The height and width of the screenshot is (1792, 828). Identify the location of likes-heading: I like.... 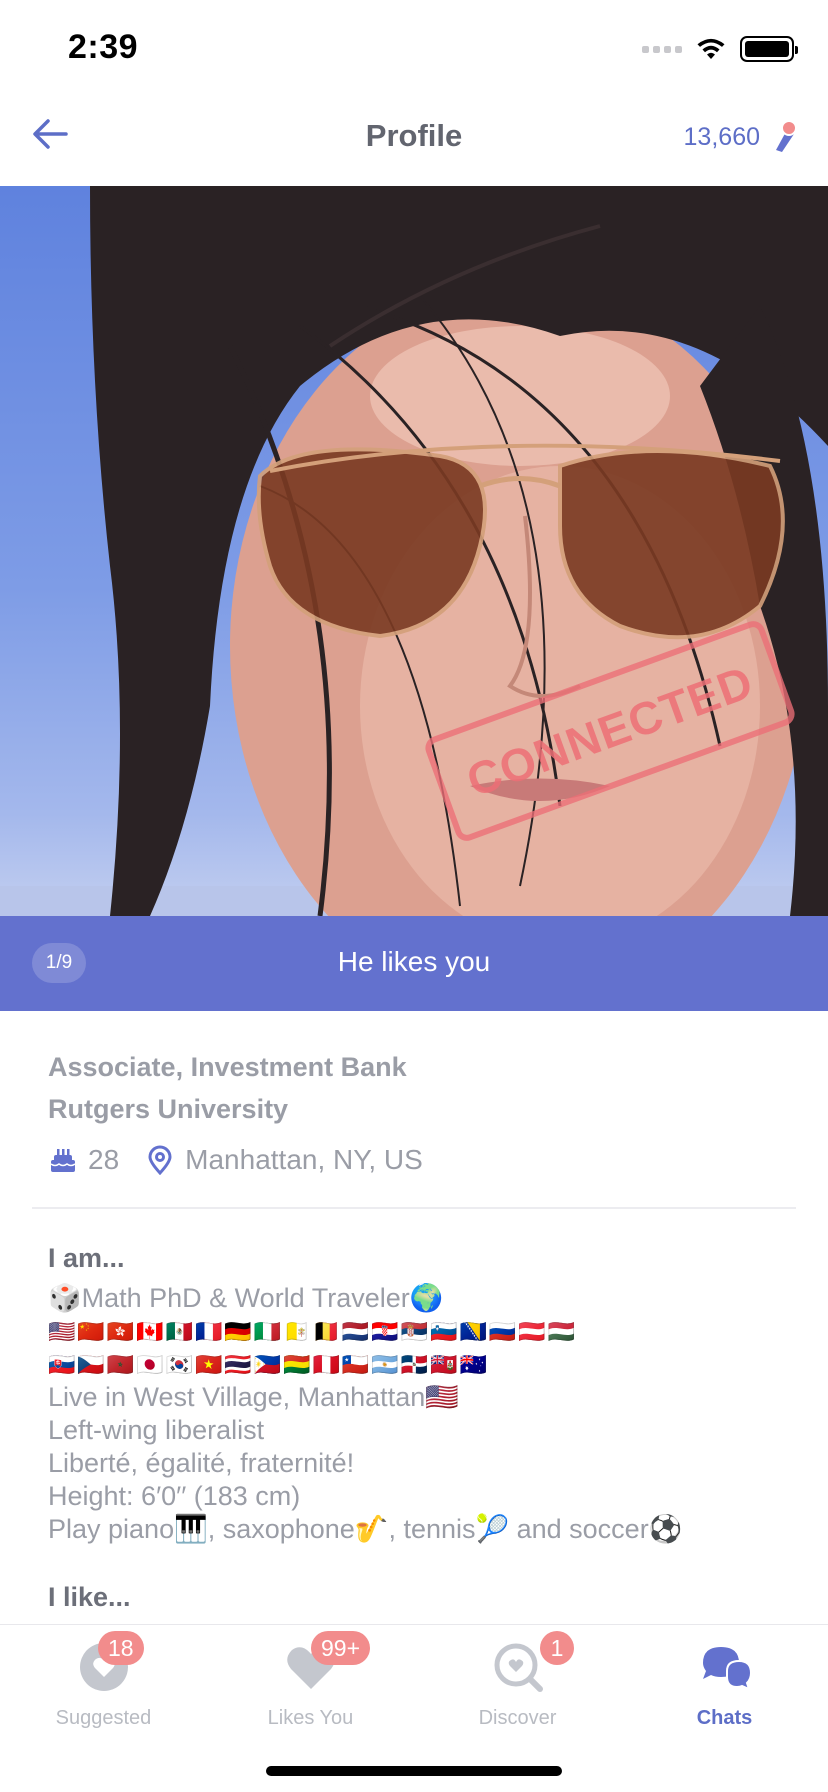
(89, 1597).